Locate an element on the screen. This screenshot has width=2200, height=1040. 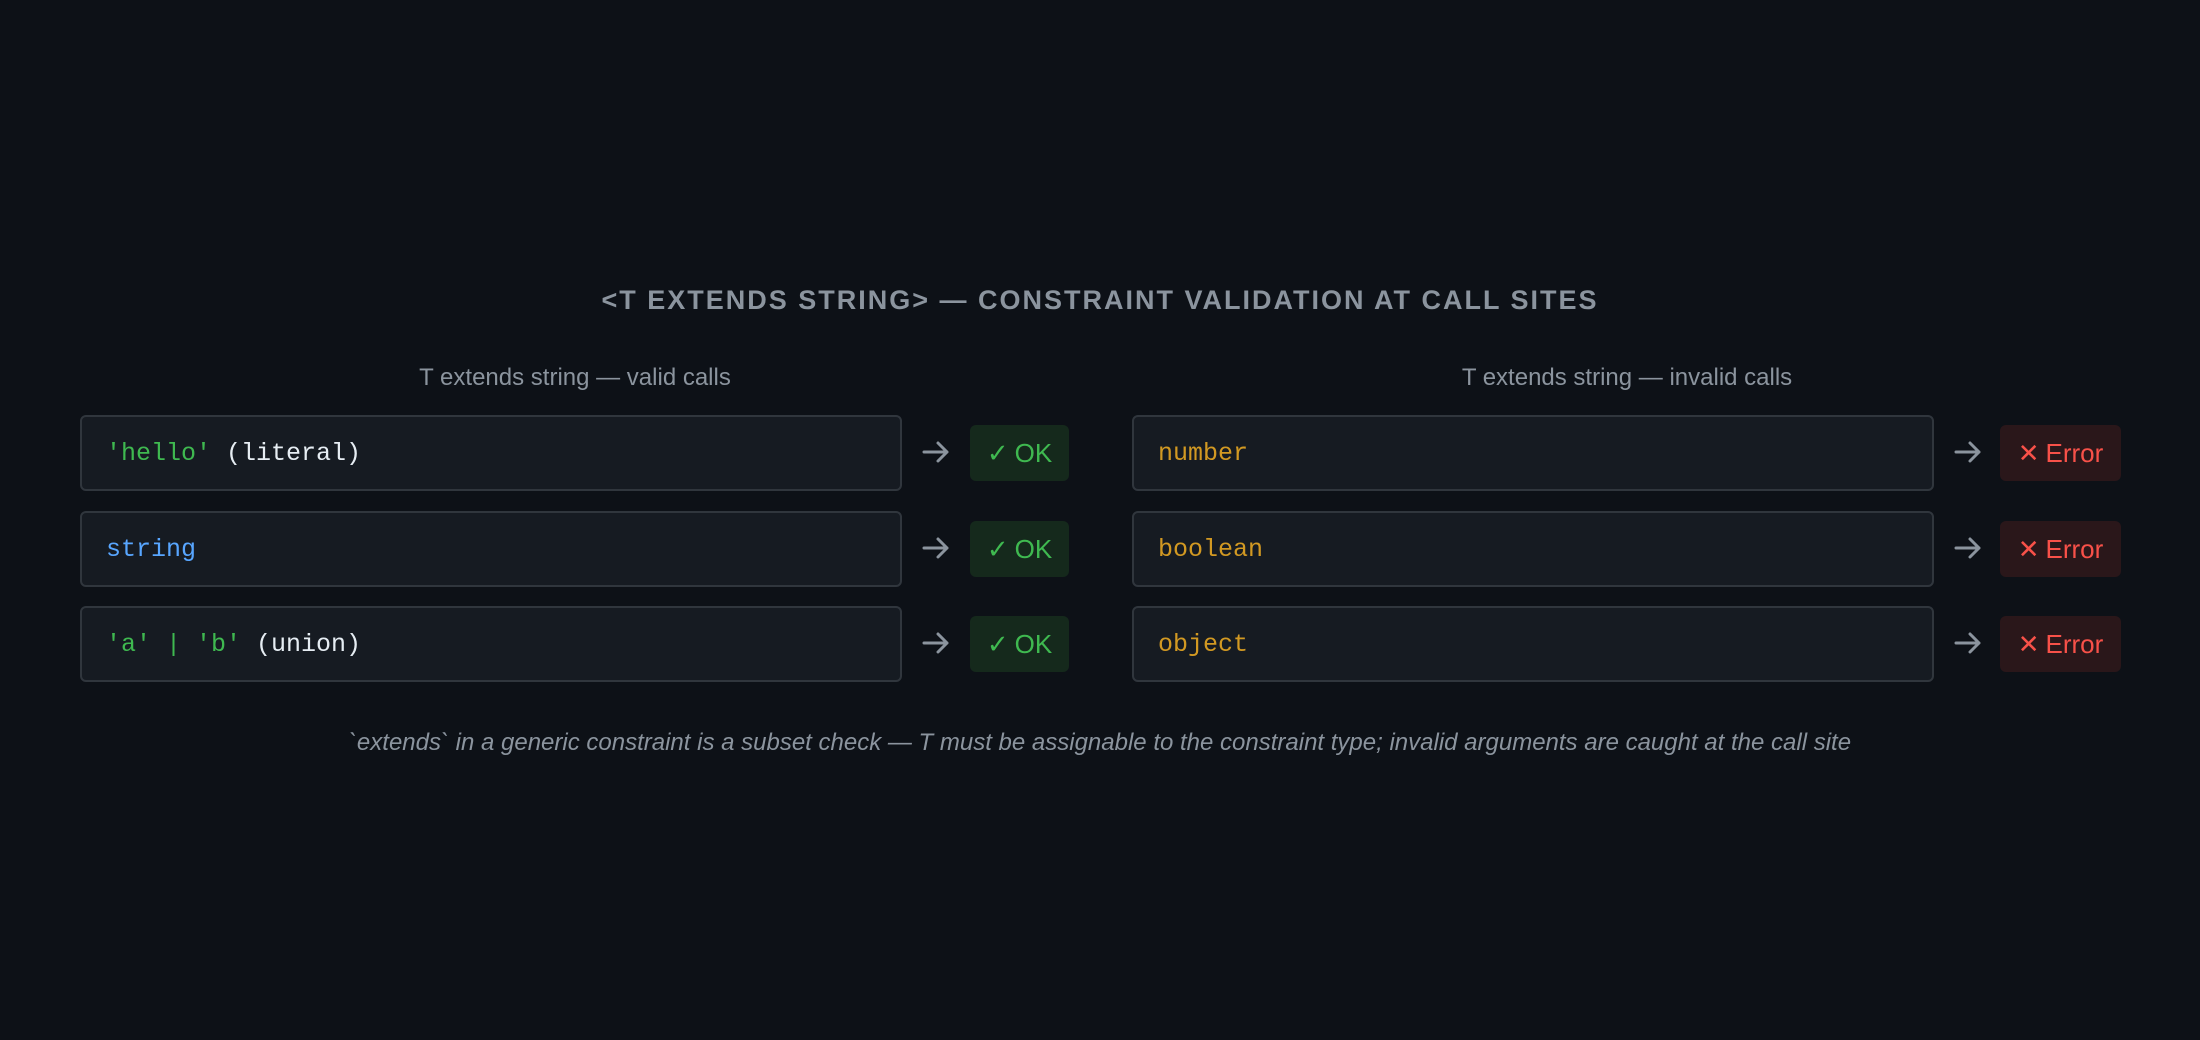
valid-column-heading: T extends string — valid calls is located at coordinates (575, 377).